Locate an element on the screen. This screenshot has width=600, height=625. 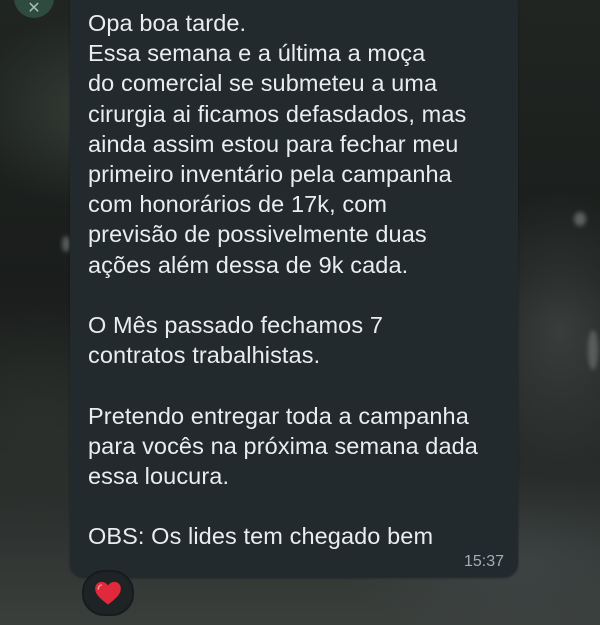
close-icon: ✕ is located at coordinates (34, 8).